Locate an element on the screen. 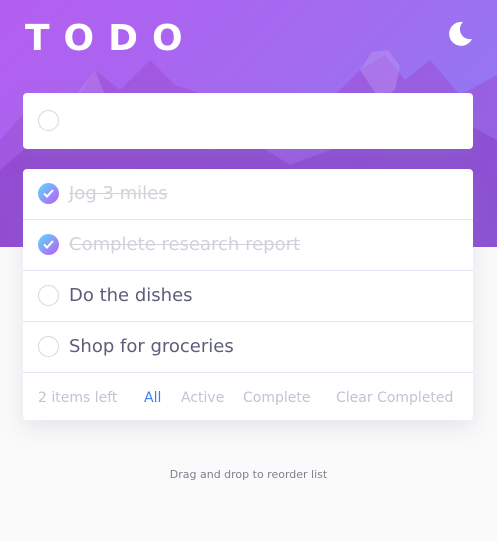 This screenshot has width=497, height=542. todo-text: Shop for groceries is located at coordinates (151, 346).